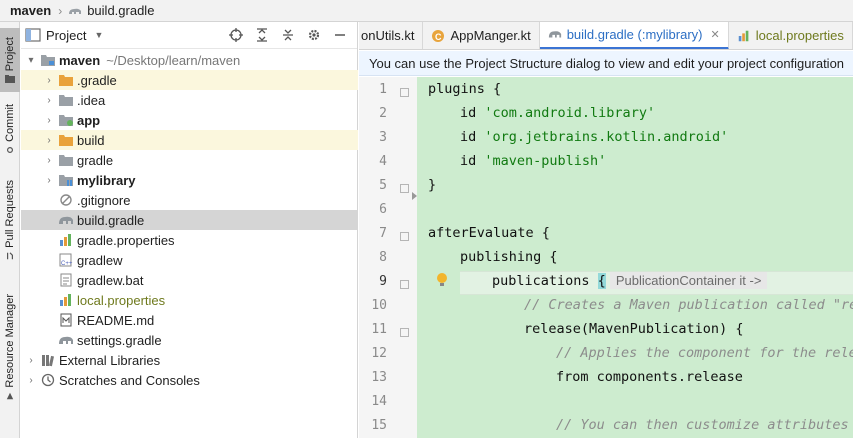  Describe the element at coordinates (33, 35) in the screenshot. I see `project-view-icon` at that location.